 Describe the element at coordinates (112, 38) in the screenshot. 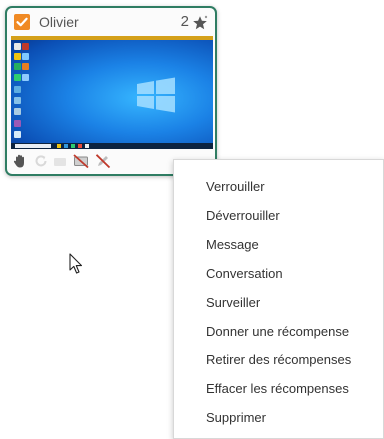

I see `screen-title-bar` at that location.